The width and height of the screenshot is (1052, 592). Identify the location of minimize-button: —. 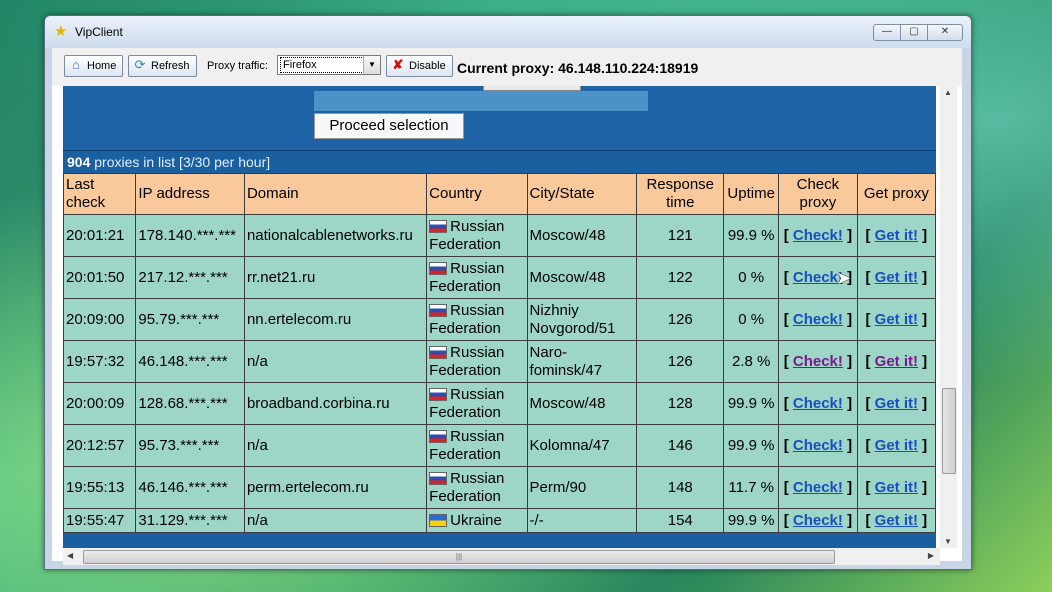
(887, 32).